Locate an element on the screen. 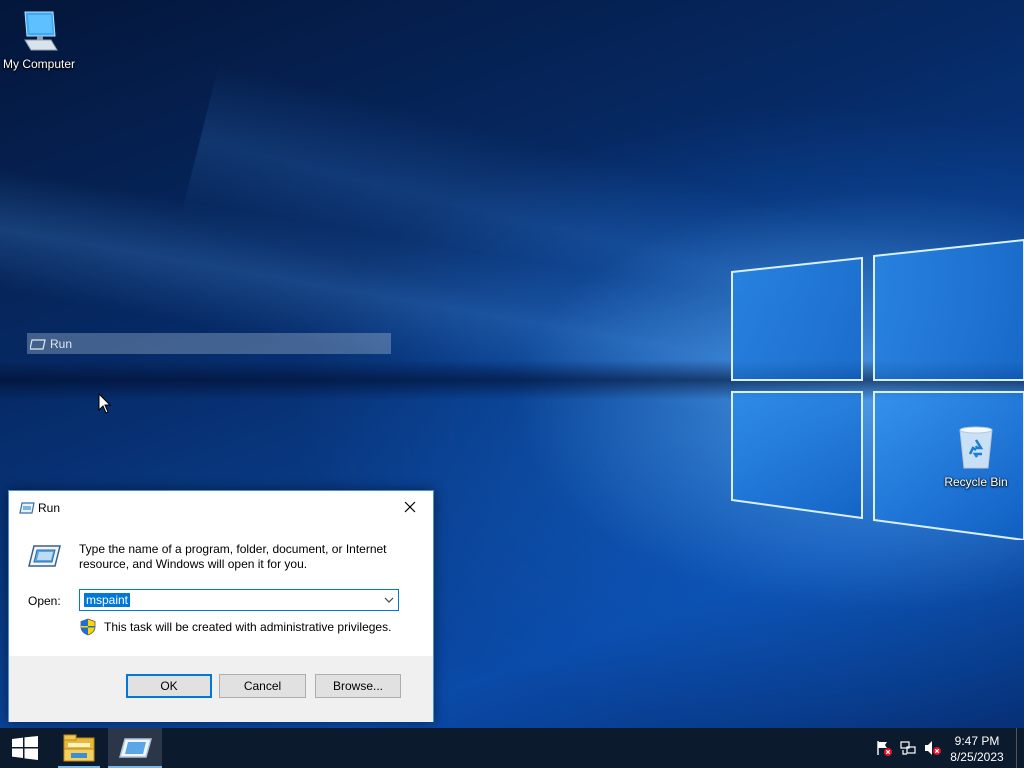 Image resolution: width=1024 pixels, height=768 pixels. mouse-cursor-icon is located at coordinates (105, 403).